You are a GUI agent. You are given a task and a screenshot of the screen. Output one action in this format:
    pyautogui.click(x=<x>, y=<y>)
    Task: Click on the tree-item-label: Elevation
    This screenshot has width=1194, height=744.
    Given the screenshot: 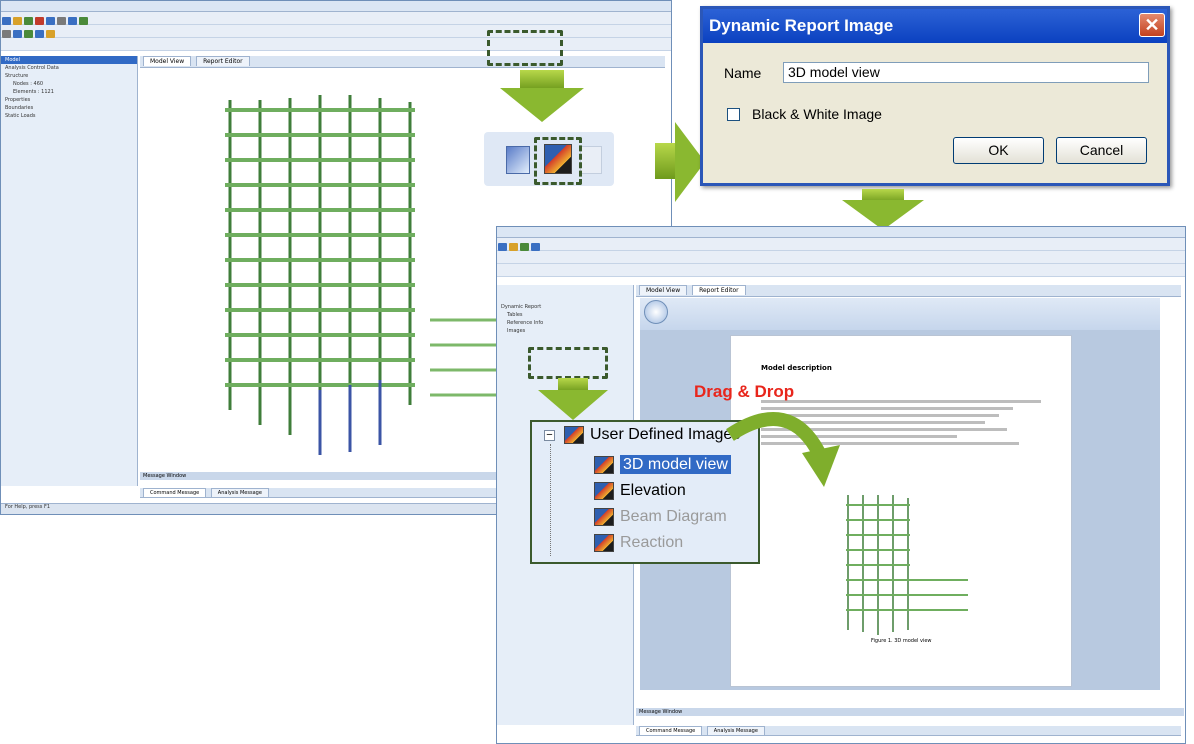 What is the action you would take?
    pyautogui.click(x=653, y=490)
    